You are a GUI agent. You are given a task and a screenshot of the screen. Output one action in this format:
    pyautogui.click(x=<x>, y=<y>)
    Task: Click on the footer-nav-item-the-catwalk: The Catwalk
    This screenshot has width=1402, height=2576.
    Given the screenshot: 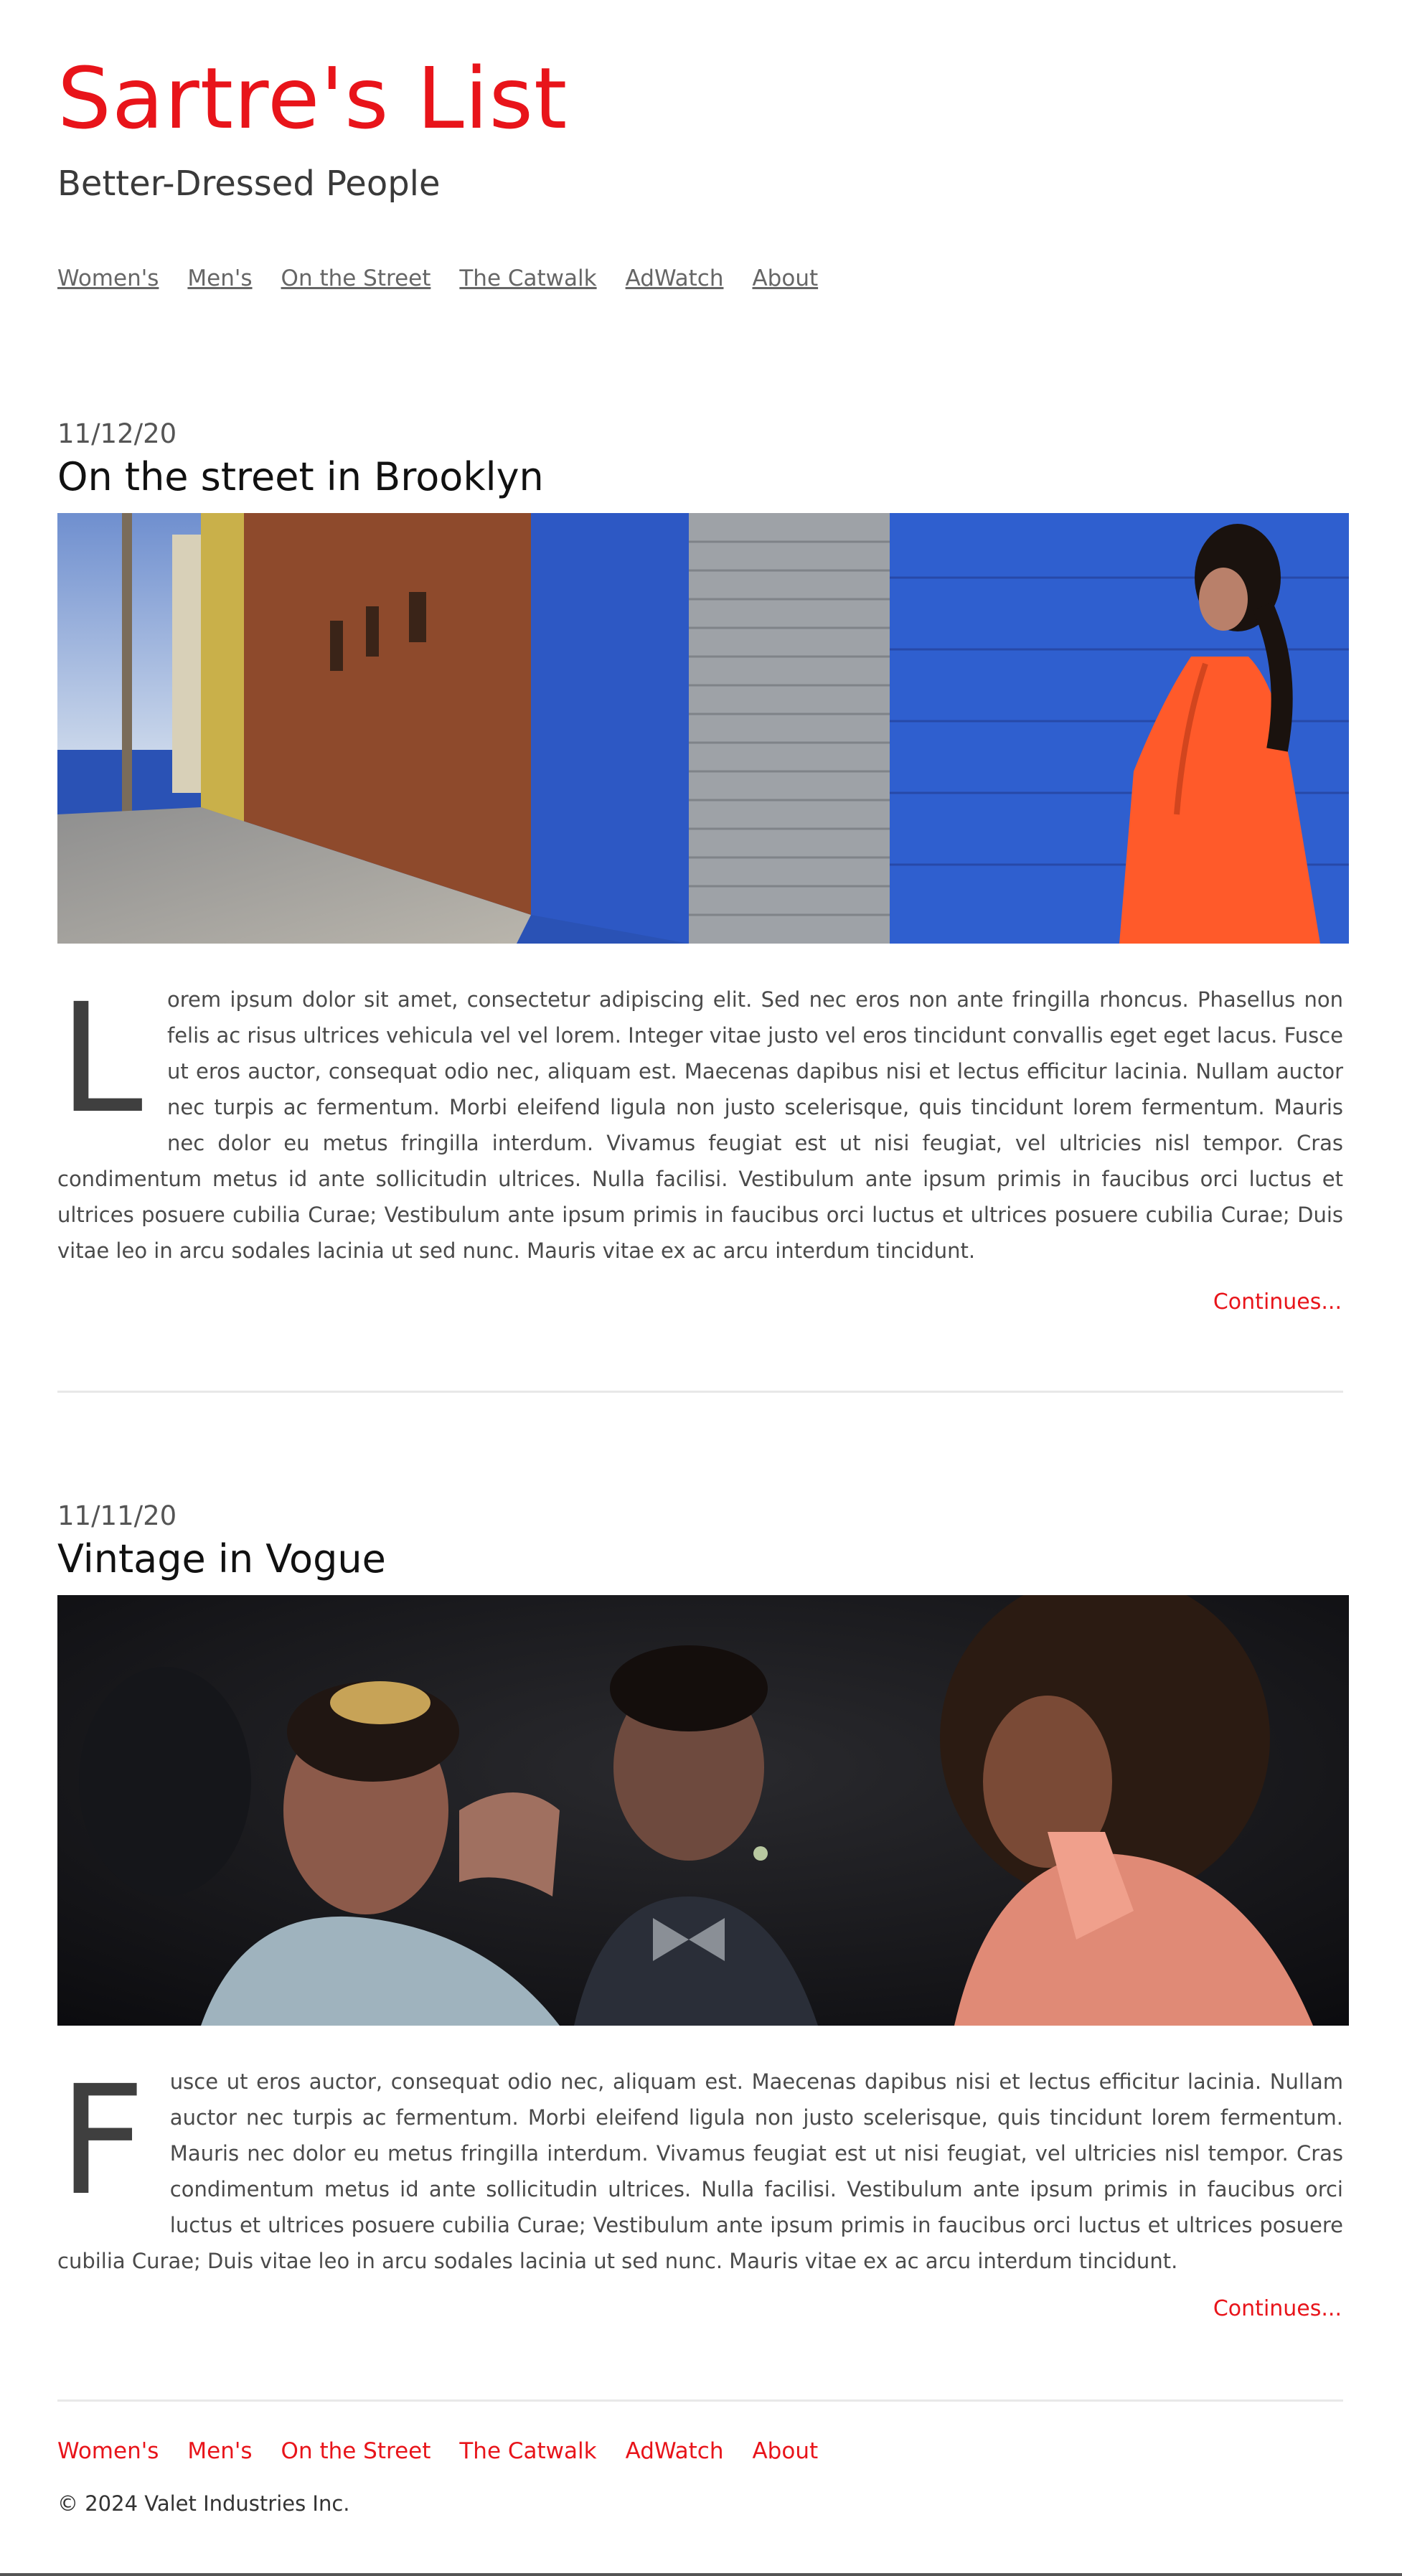 What is the action you would take?
    pyautogui.click(x=527, y=2451)
    